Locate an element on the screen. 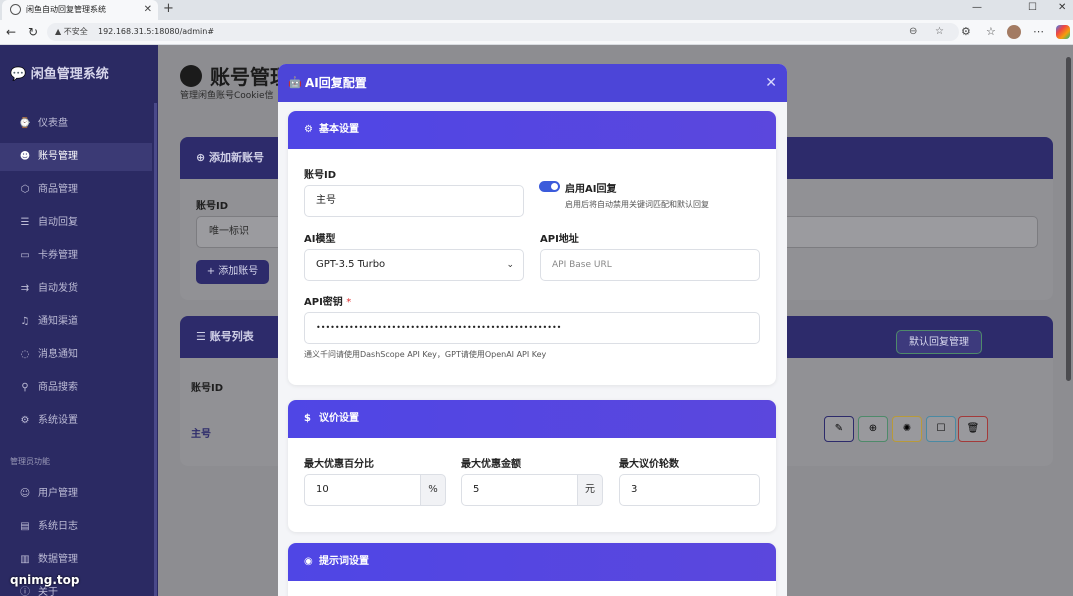  sidebar-item: ▭ 卡券管理 is located at coordinates (76, 256).